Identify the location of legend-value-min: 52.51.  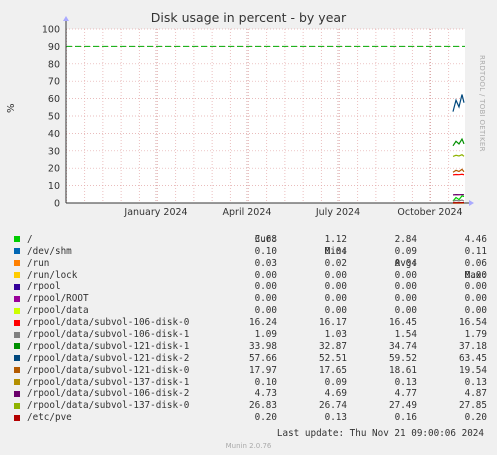
(333, 358).